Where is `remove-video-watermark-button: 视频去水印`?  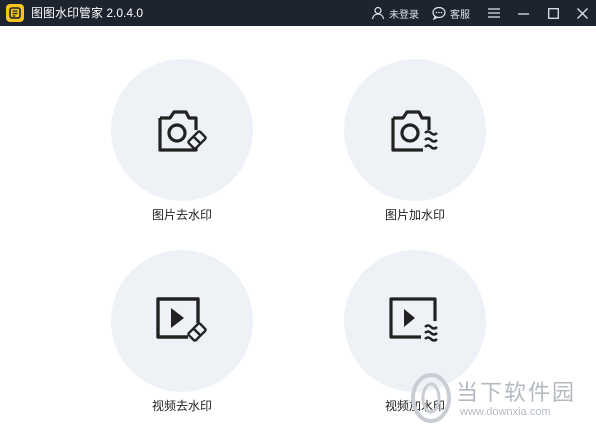
remove-video-watermark-button: 视频去水印 is located at coordinates (182, 340).